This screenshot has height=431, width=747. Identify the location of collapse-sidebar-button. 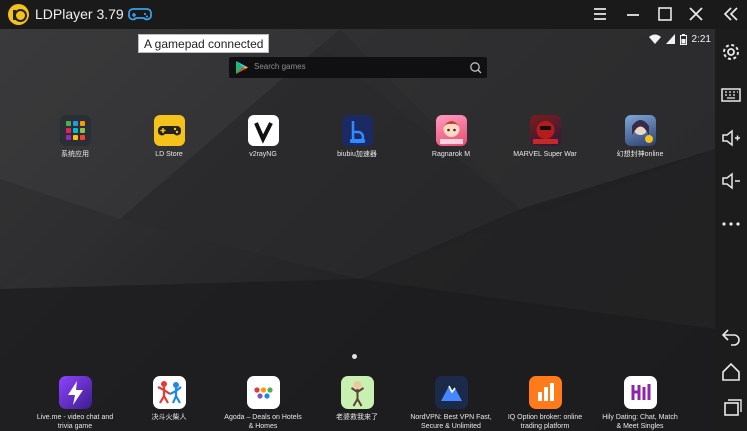
(731, 14).